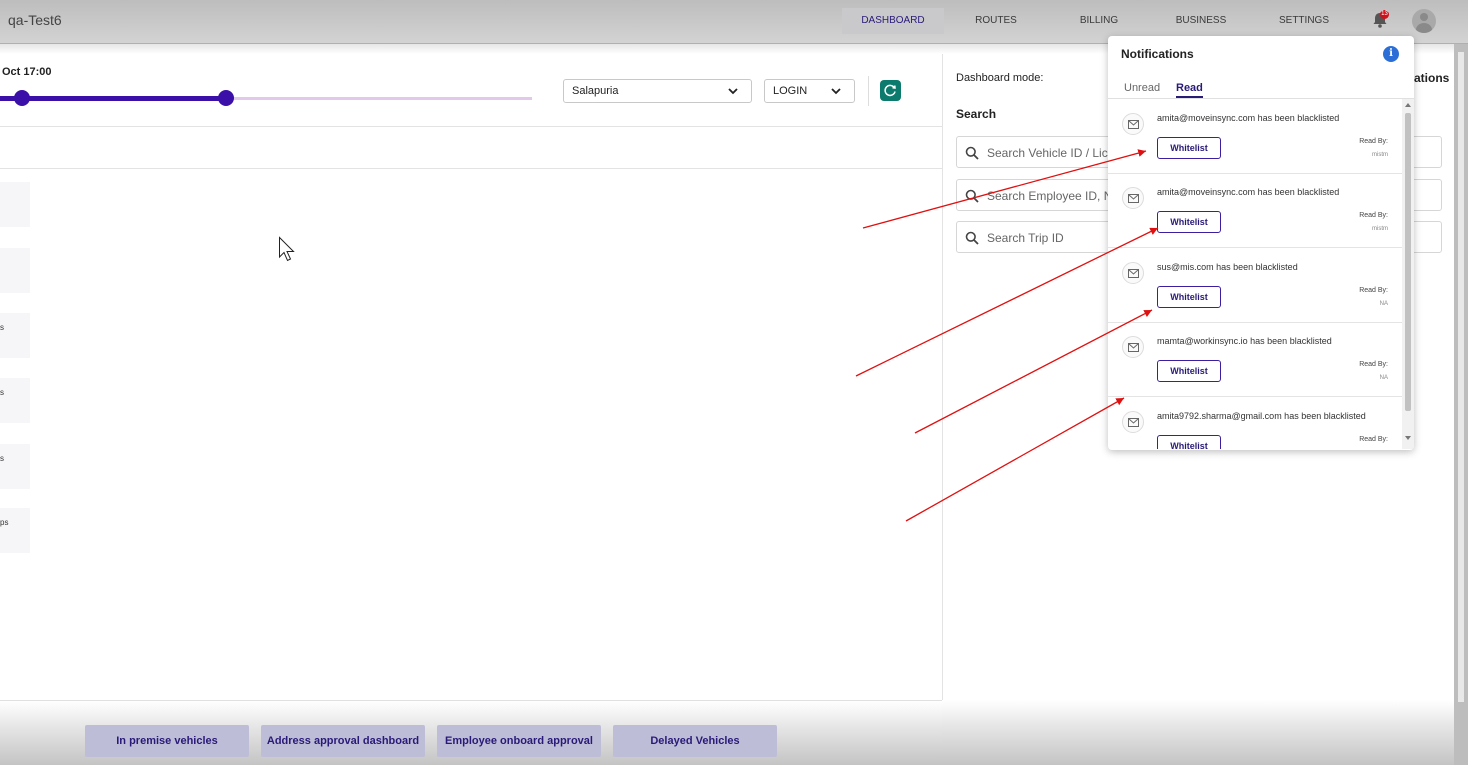 This screenshot has height=765, width=1468. Describe the element at coordinates (167, 741) in the screenshot. I see `in-premise-vehicles-button: In premise vehicles` at that location.